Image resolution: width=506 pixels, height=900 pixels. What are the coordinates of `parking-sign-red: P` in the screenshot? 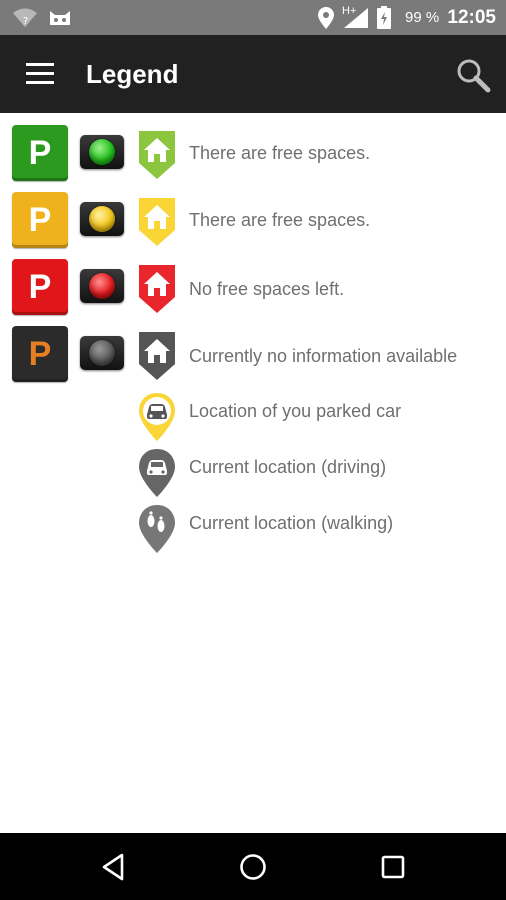 It's located at (40, 287).